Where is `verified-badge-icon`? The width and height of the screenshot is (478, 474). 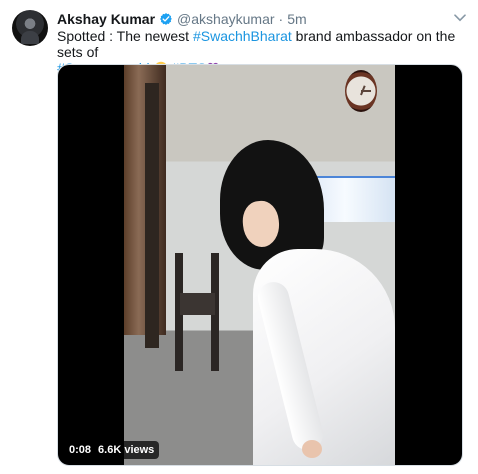 verified-badge-icon is located at coordinates (166, 19).